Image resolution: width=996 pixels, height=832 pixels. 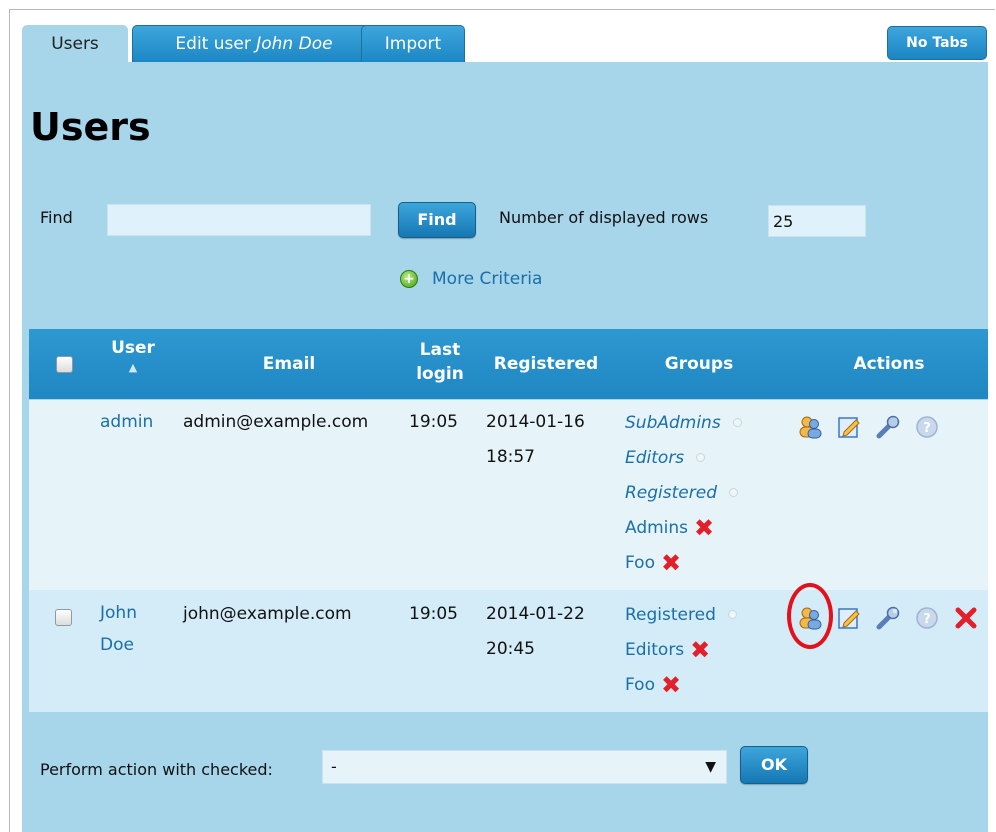 What do you see at coordinates (817, 221) in the screenshot?
I see `rows-input` at bounding box center [817, 221].